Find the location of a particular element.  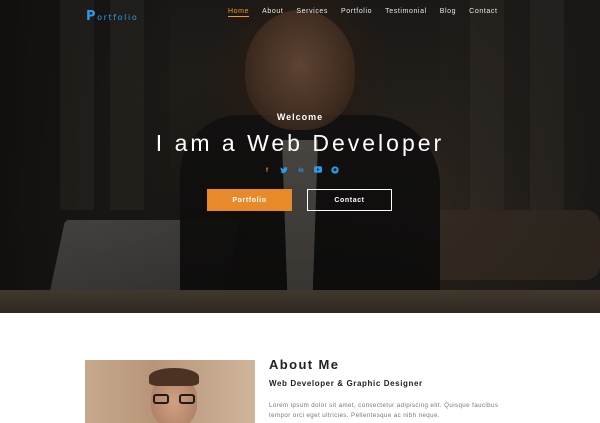

portfolio-button: Portfolio is located at coordinates (249, 200).